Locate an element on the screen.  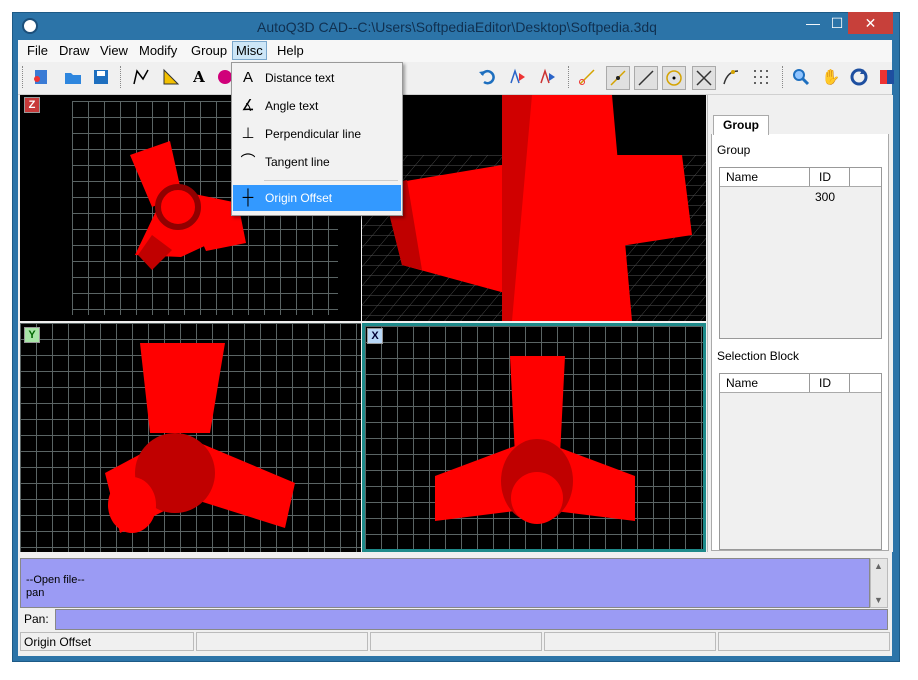
triangle-ruler-icon is located at coordinates (171, 77).